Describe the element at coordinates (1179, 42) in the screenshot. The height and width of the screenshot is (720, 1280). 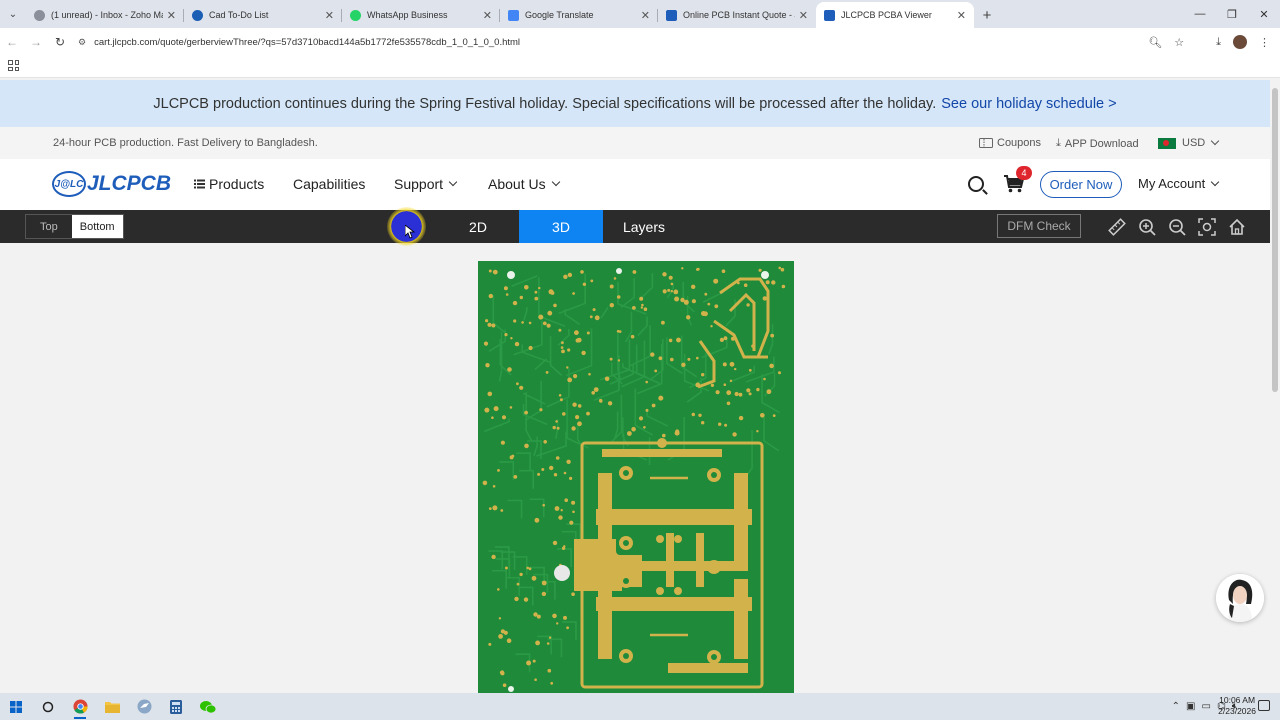
I see `bookmark-star-icon: ☆` at that location.